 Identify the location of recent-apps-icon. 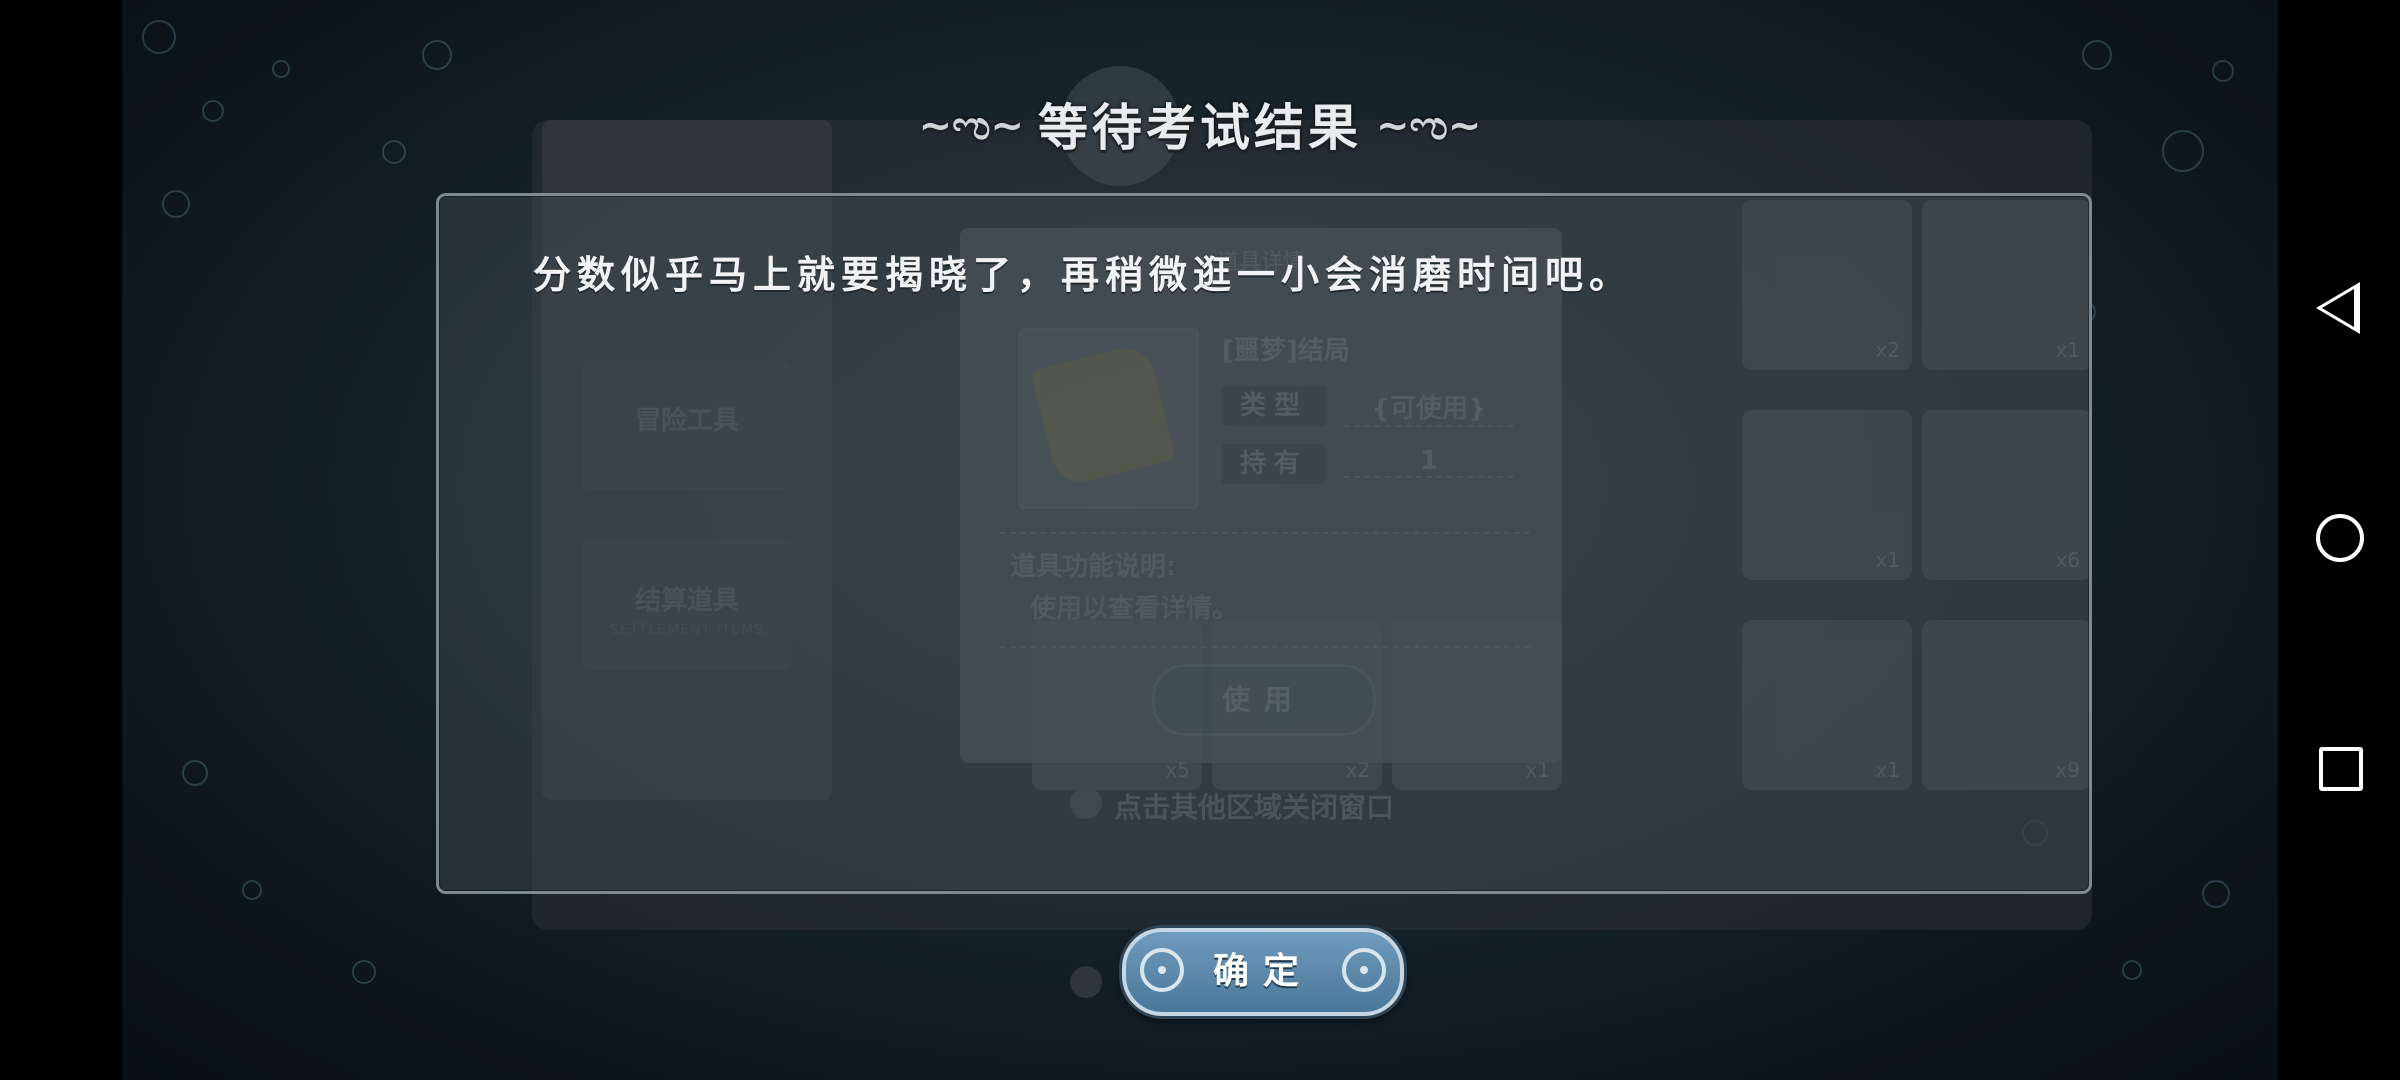
(2341, 769).